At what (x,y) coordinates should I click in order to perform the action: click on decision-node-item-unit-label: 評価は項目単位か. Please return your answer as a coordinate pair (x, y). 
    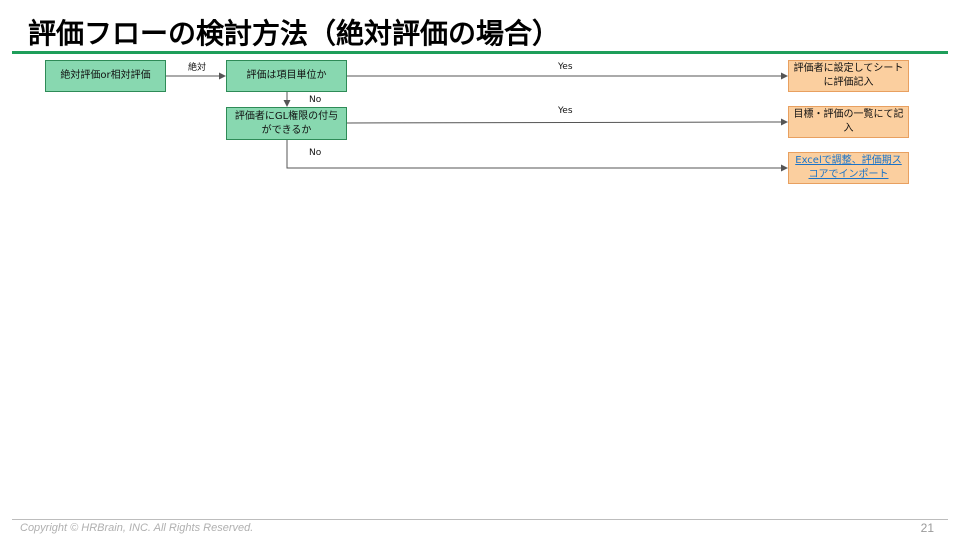
    Looking at the image, I should click on (286, 75).